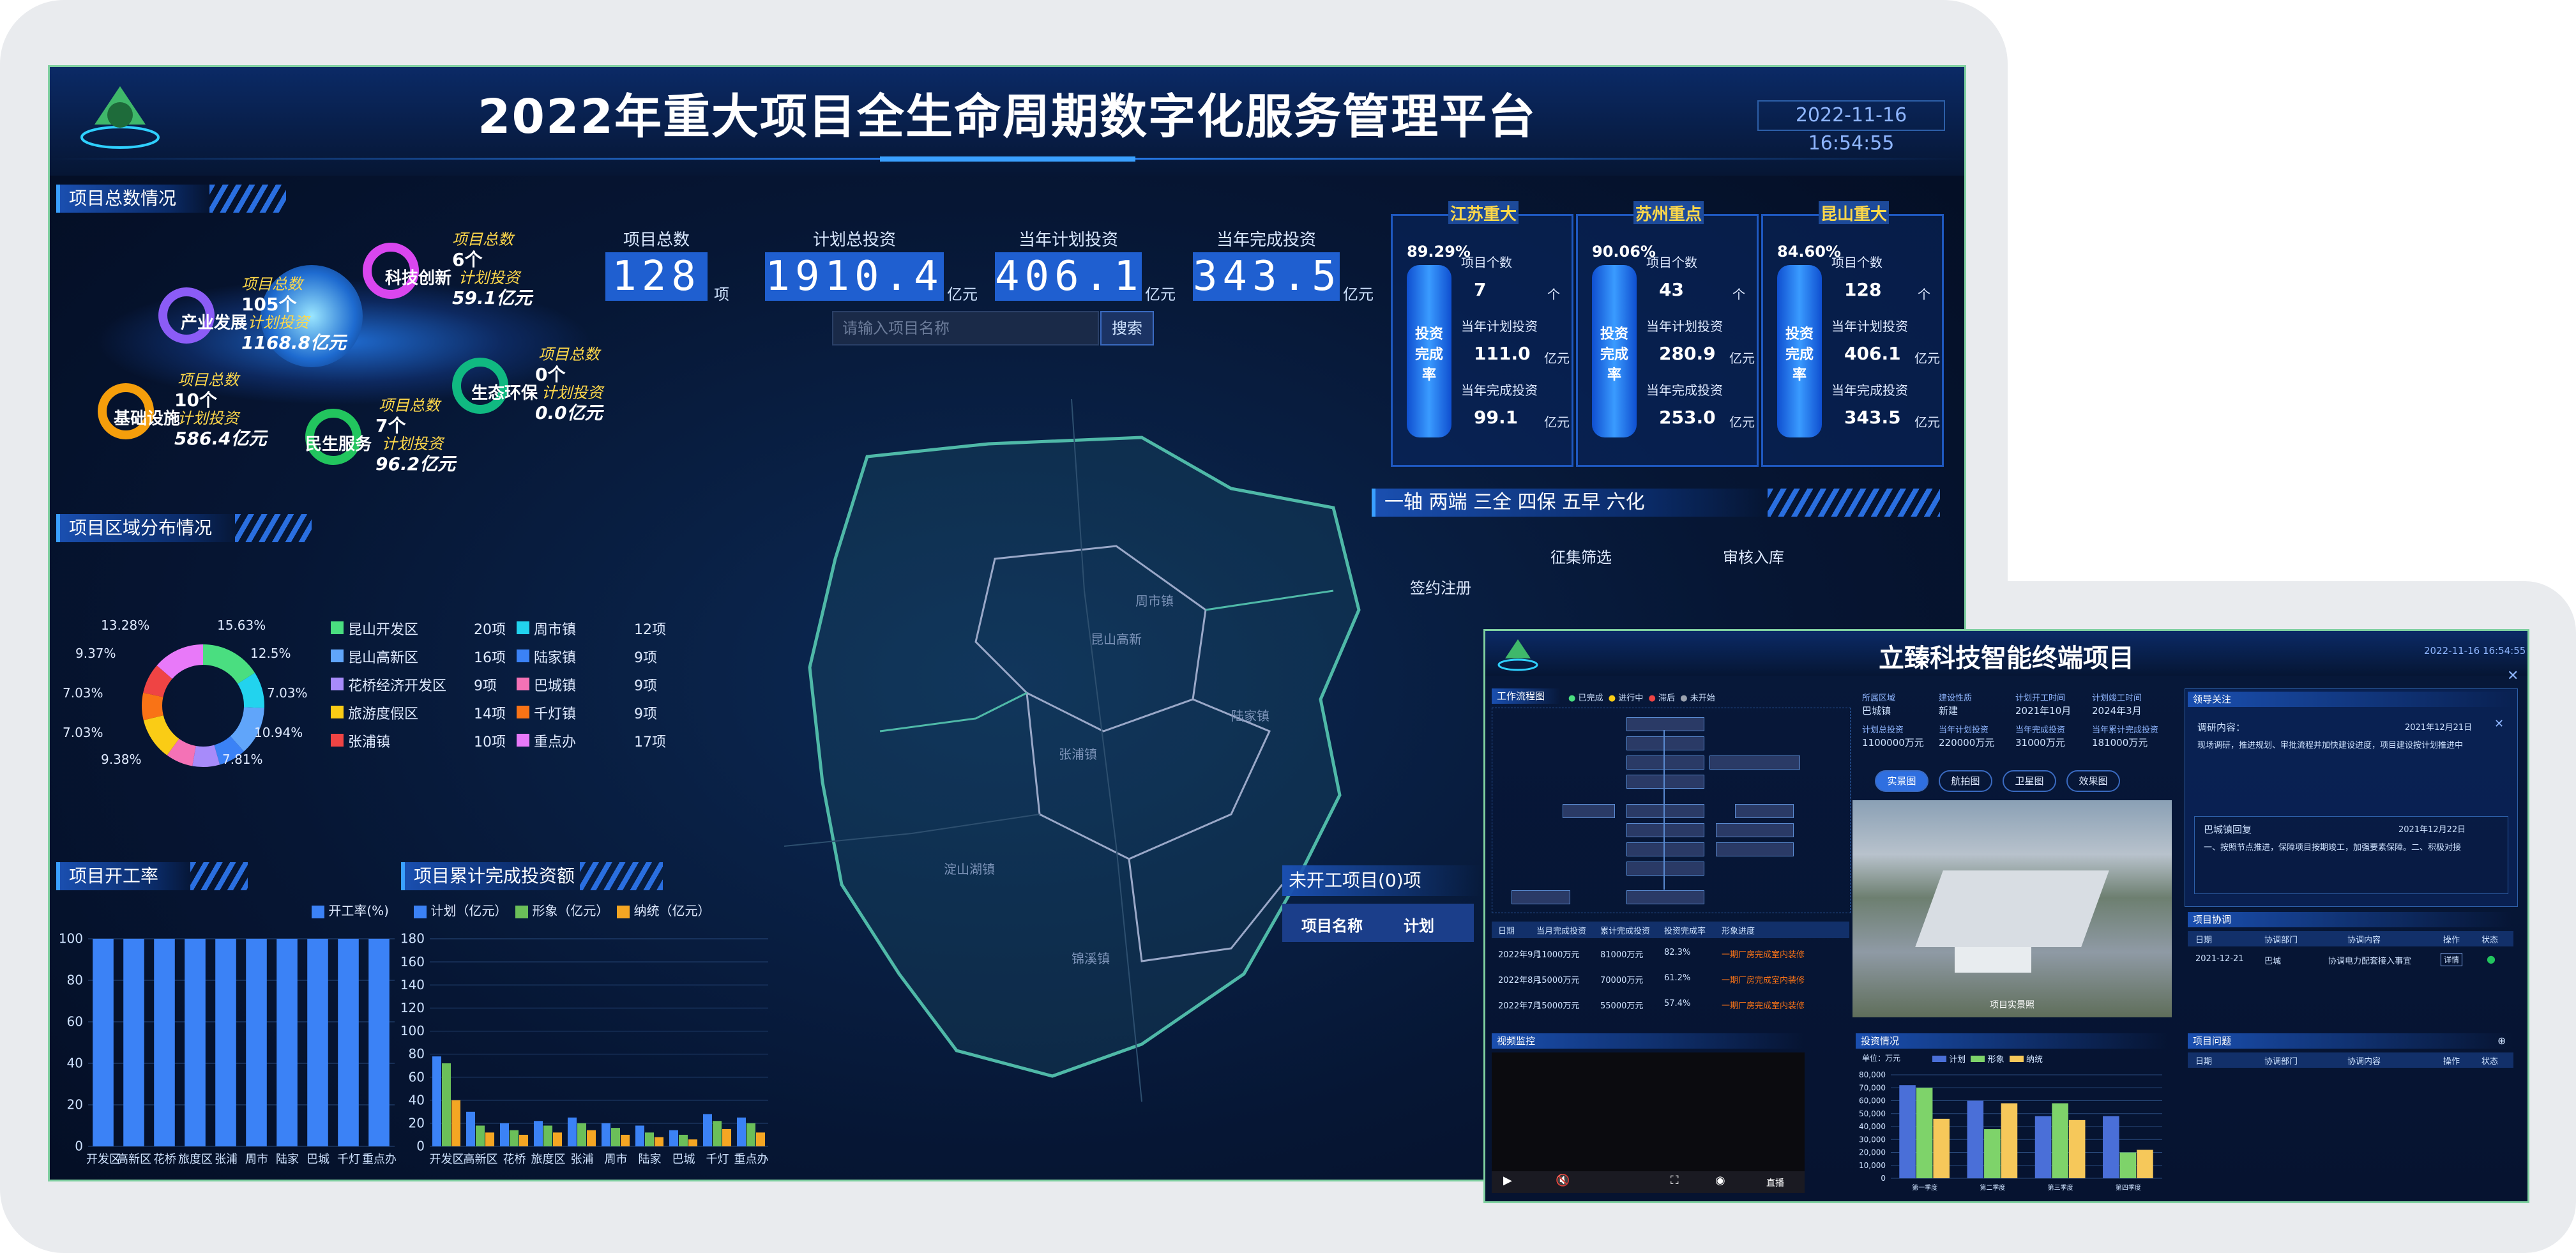  What do you see at coordinates (83, 693) in the screenshot?
I see `donut-label: 7.03%` at bounding box center [83, 693].